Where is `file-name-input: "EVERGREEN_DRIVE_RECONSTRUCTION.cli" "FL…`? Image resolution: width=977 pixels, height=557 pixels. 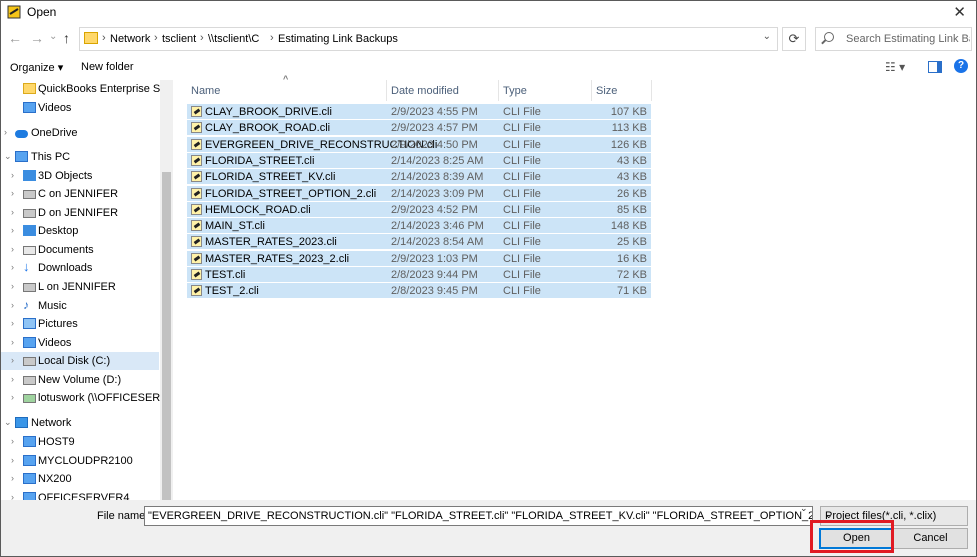
file-name-input: "EVERGREEN_DRIVE_RECONSTRUCTION.cli" "FL… is located at coordinates (478, 516).